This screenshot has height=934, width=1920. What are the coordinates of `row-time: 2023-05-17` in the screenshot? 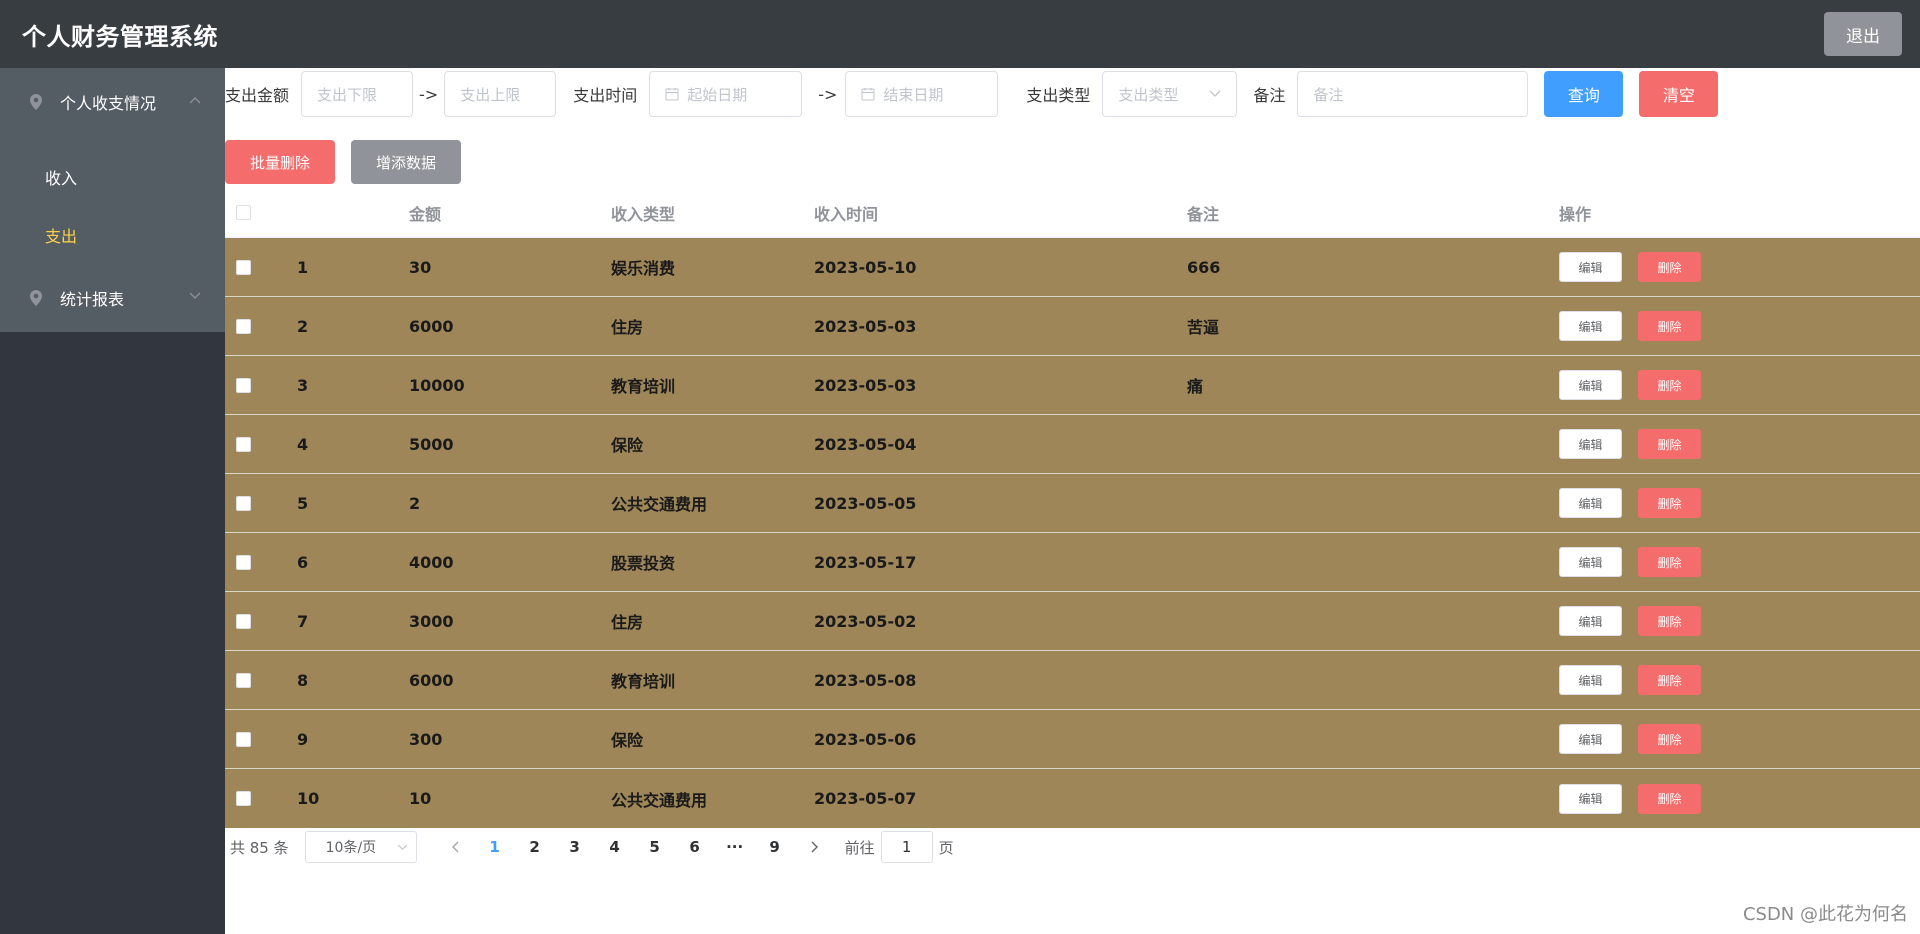 It's located at (865, 562).